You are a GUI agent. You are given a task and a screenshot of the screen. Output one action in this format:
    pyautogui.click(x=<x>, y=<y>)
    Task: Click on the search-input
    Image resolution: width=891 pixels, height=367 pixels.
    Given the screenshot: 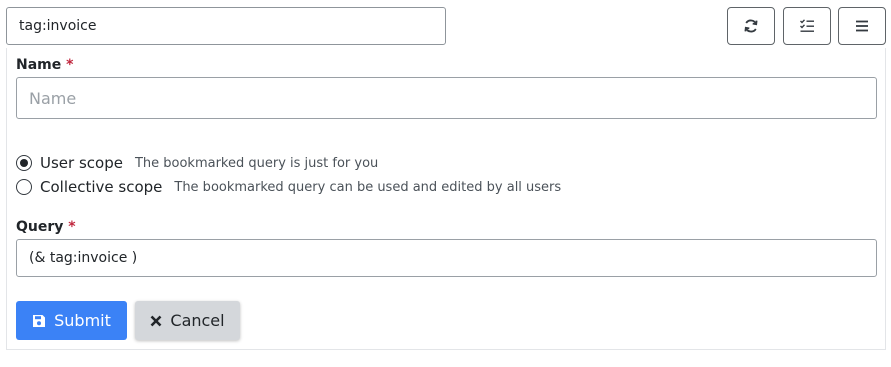 What is the action you would take?
    pyautogui.click(x=226, y=26)
    